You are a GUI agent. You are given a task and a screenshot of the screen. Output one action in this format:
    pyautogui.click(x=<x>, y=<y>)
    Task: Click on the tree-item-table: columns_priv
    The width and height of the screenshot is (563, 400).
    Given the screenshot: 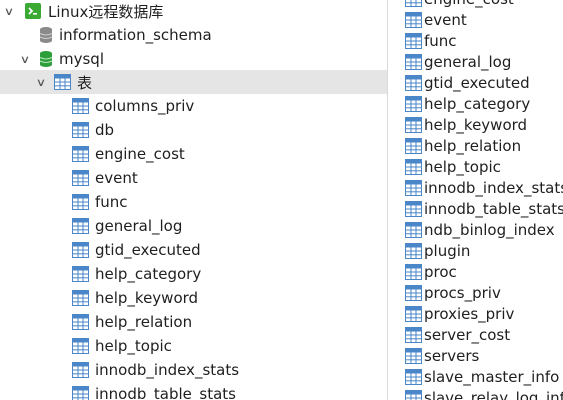 What is the action you would take?
    pyautogui.click(x=193, y=106)
    